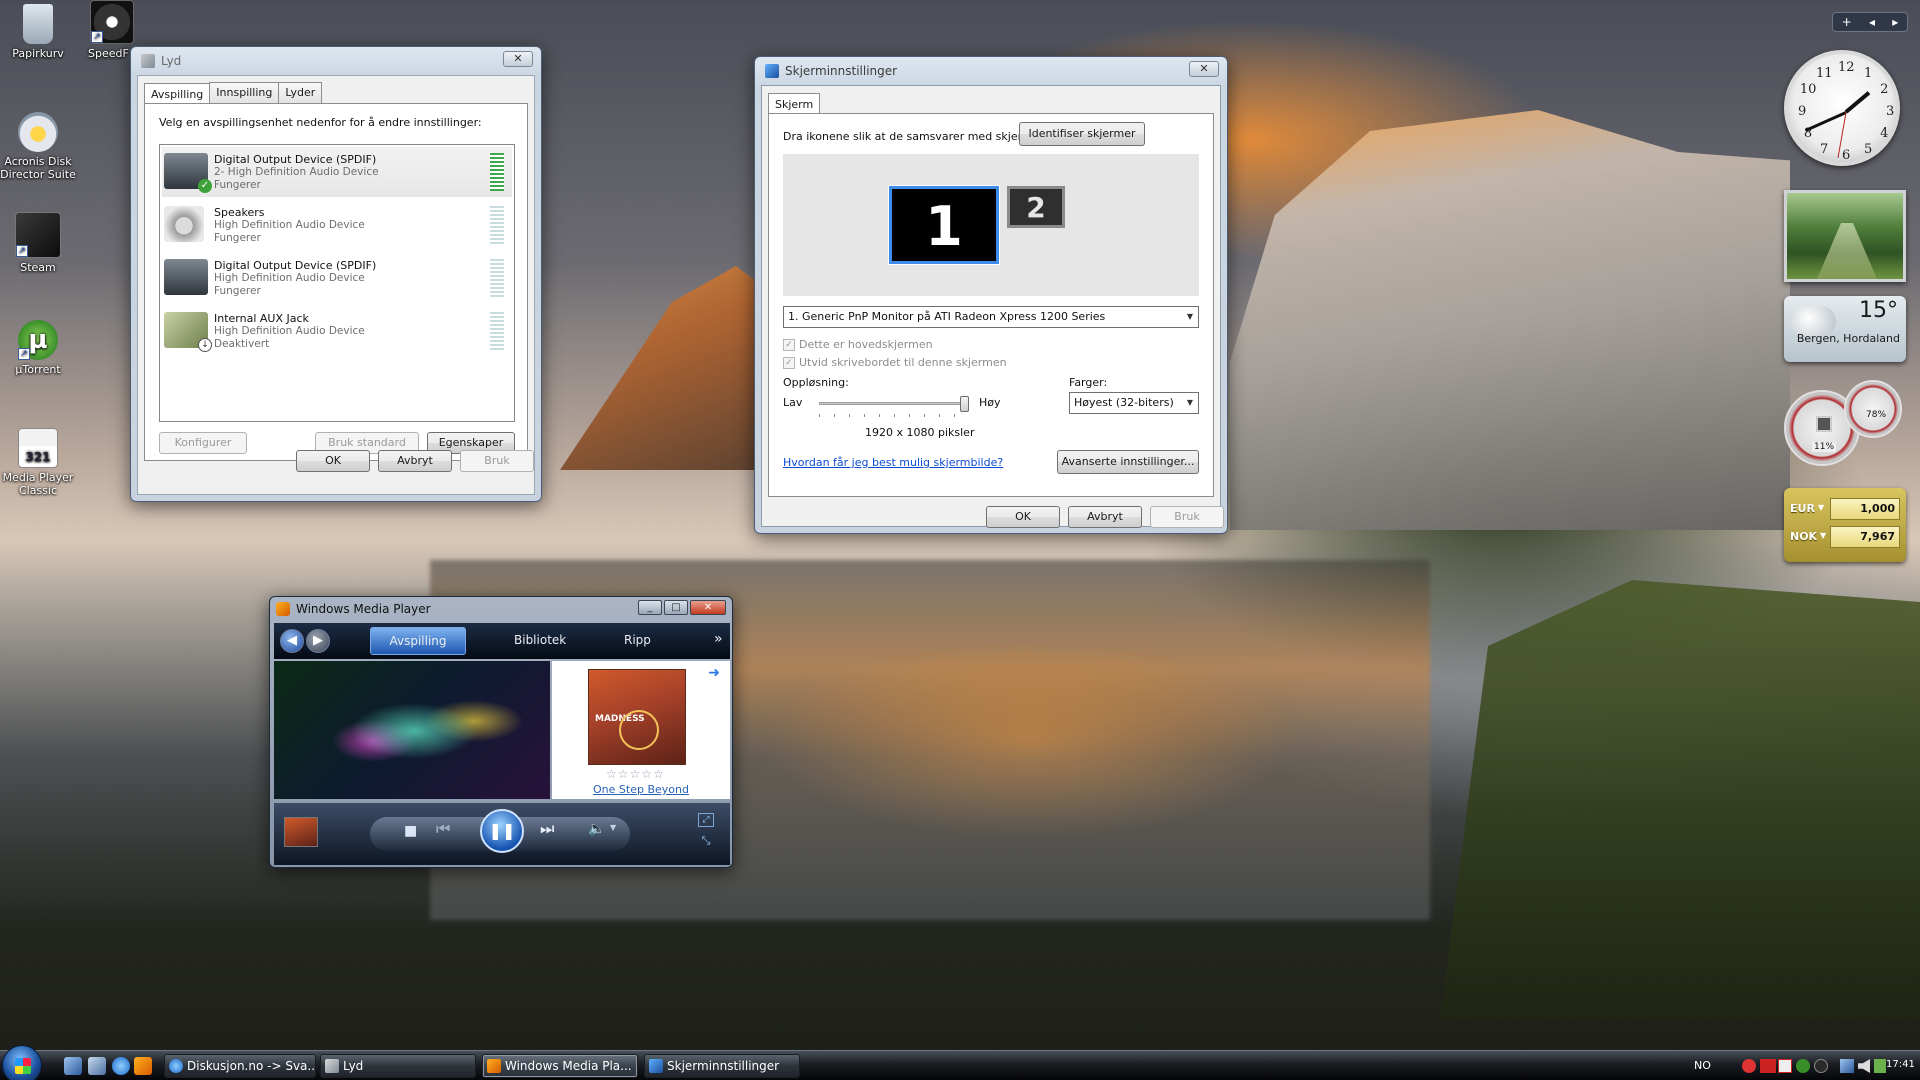 This screenshot has height=1080, width=1920. I want to click on arrow-right-icon: ➜, so click(714, 673).